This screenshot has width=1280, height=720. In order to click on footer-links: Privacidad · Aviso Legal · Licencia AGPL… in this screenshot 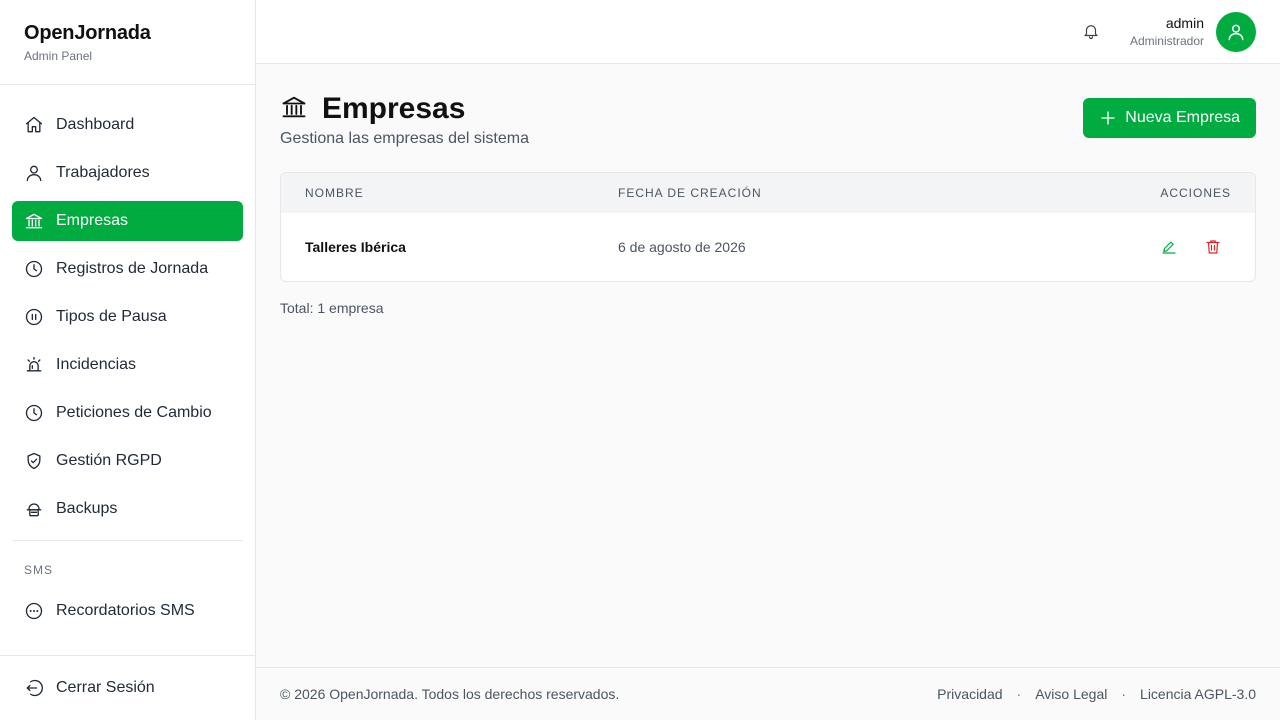, I will do `click(1096, 694)`.